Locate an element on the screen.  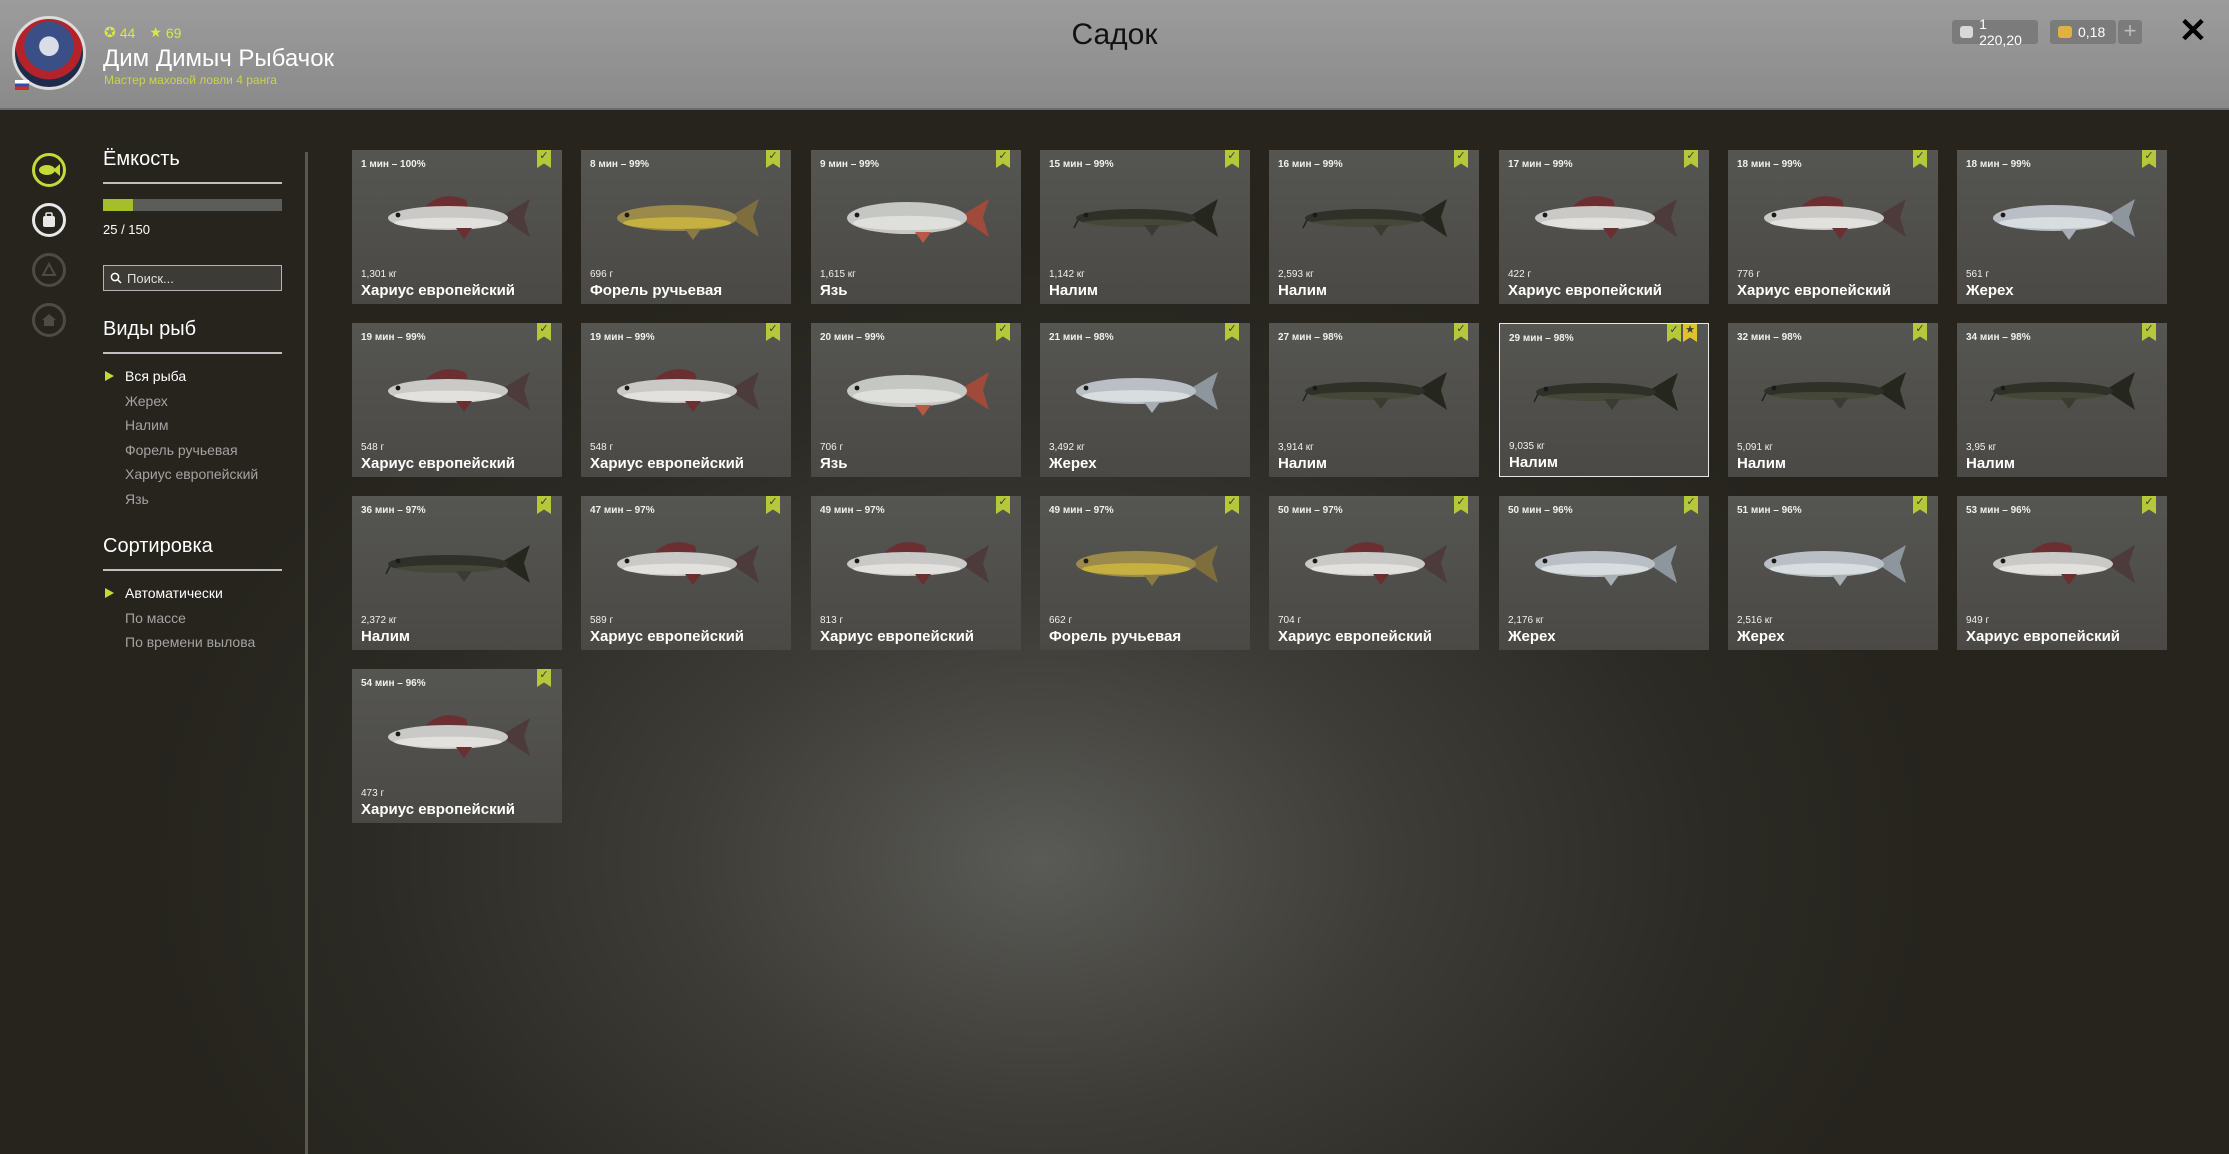
fish-weight: 561 г is located at coordinates (1978, 274).